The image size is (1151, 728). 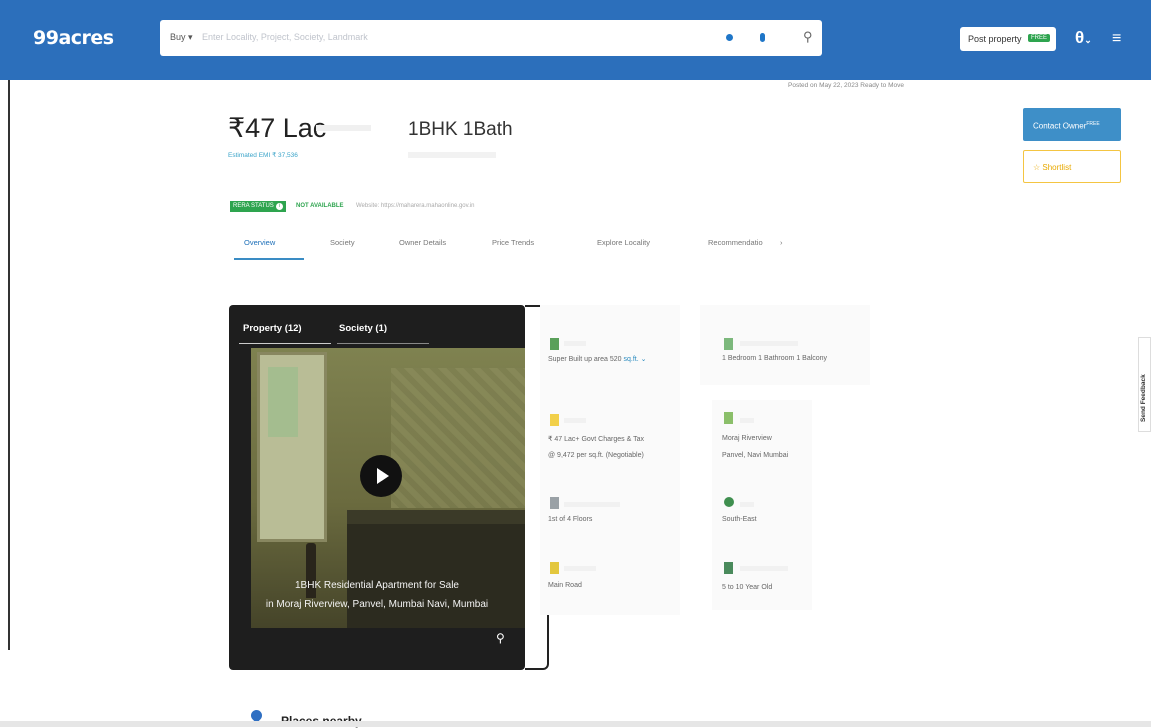 What do you see at coordinates (1060, 126) in the screenshot?
I see `contact-owner-label: Contact Owner` at bounding box center [1060, 126].